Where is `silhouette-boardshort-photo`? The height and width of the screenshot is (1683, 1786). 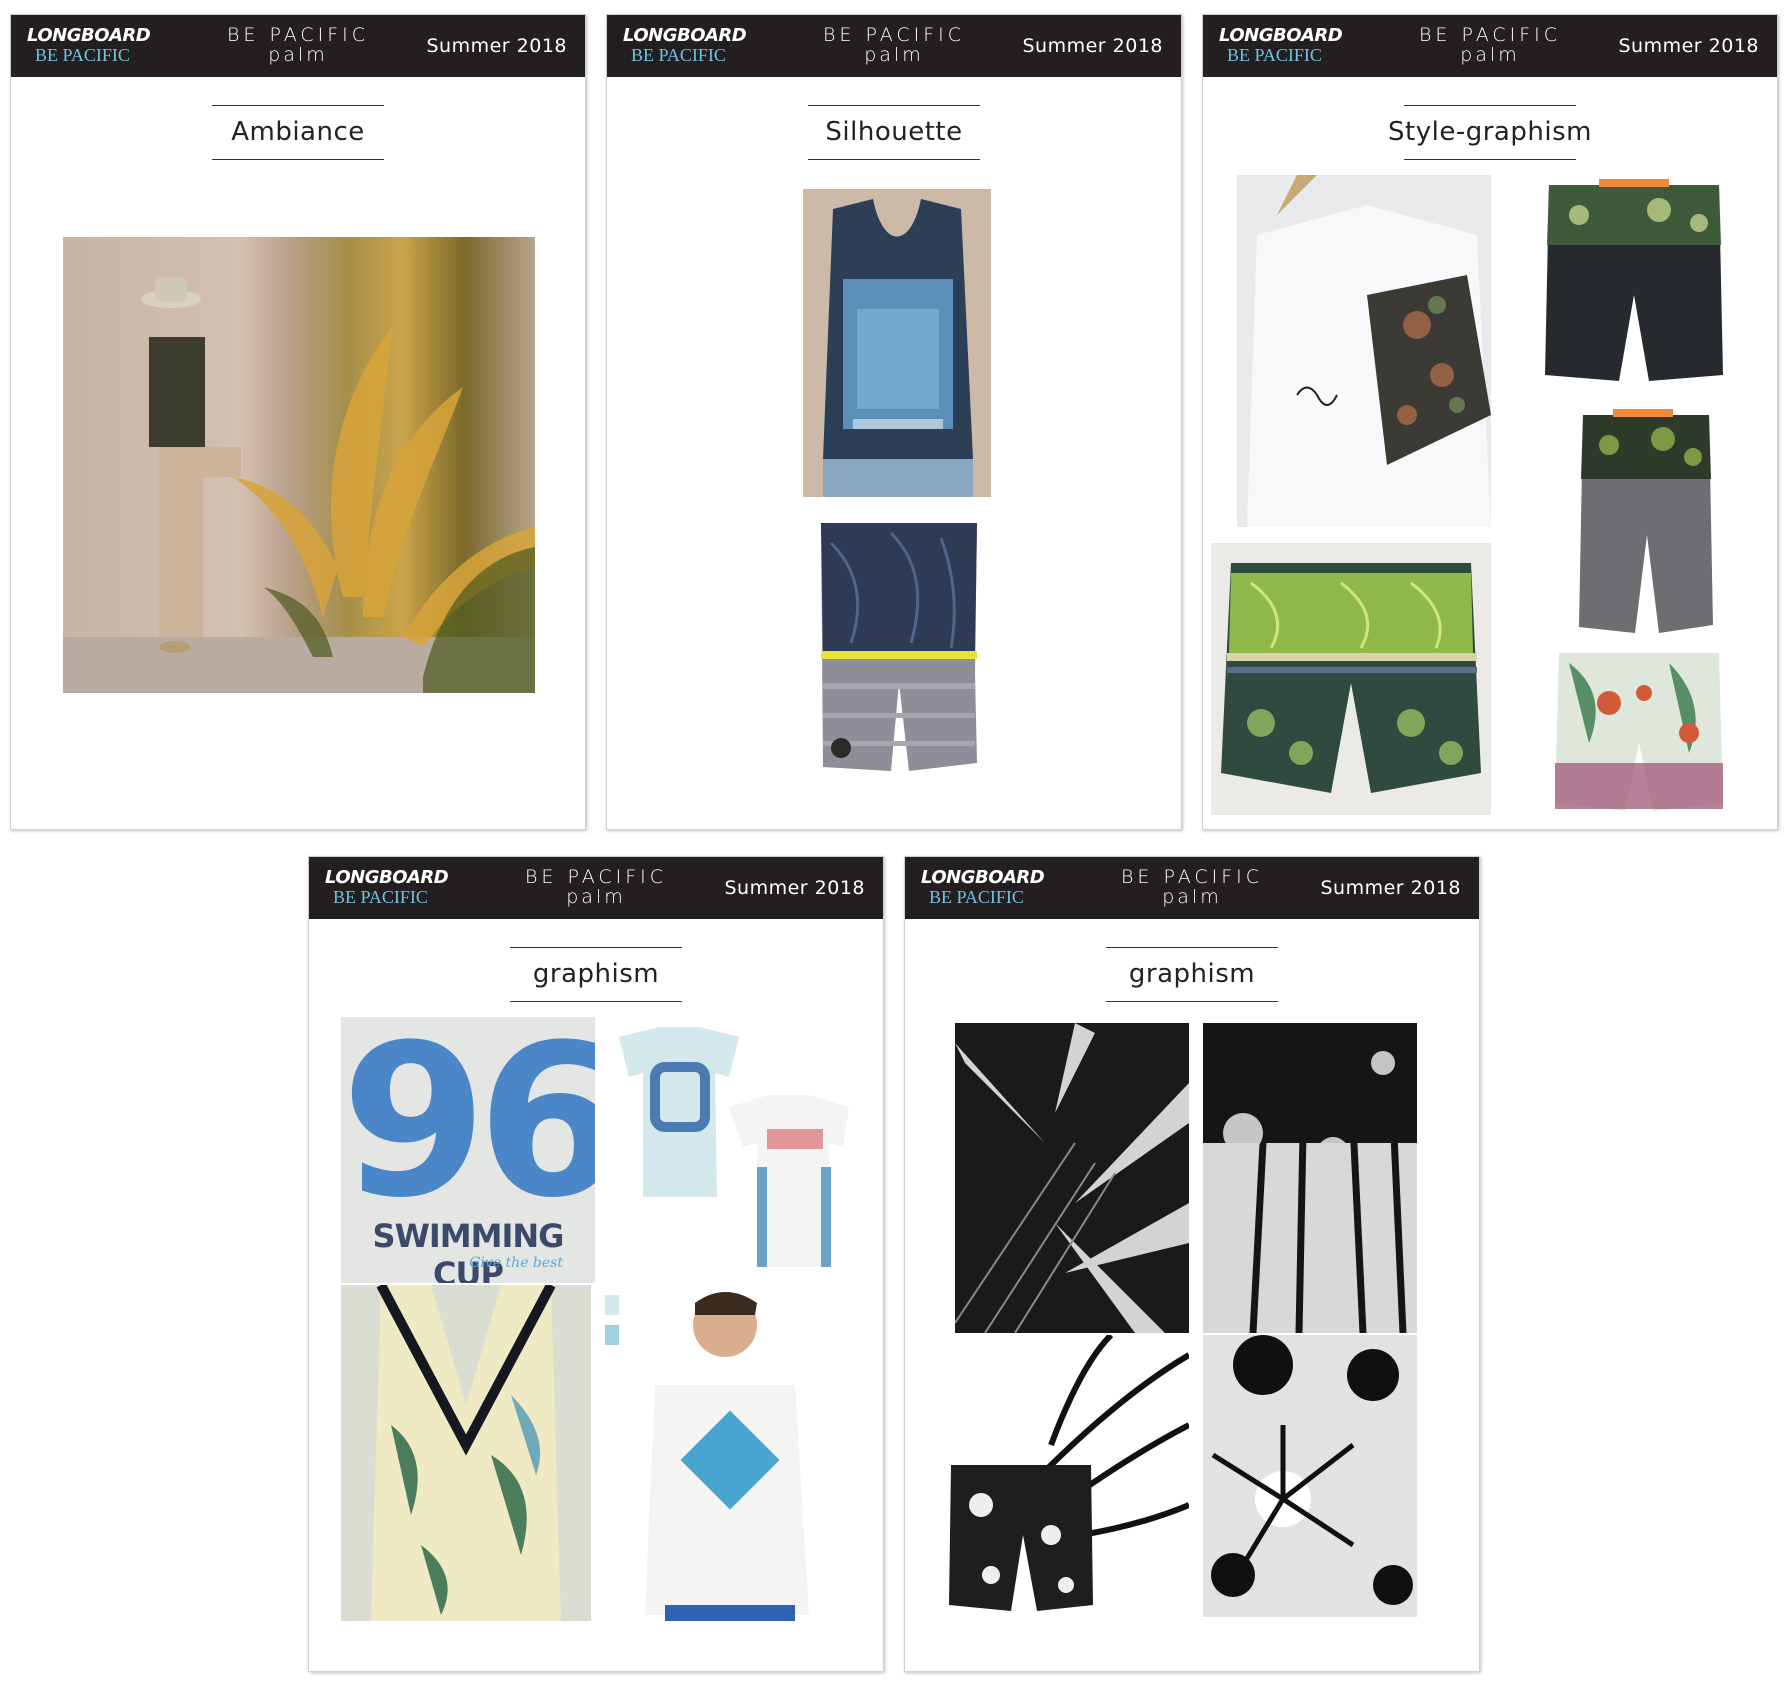 silhouette-boardshort-photo is located at coordinates (899, 654).